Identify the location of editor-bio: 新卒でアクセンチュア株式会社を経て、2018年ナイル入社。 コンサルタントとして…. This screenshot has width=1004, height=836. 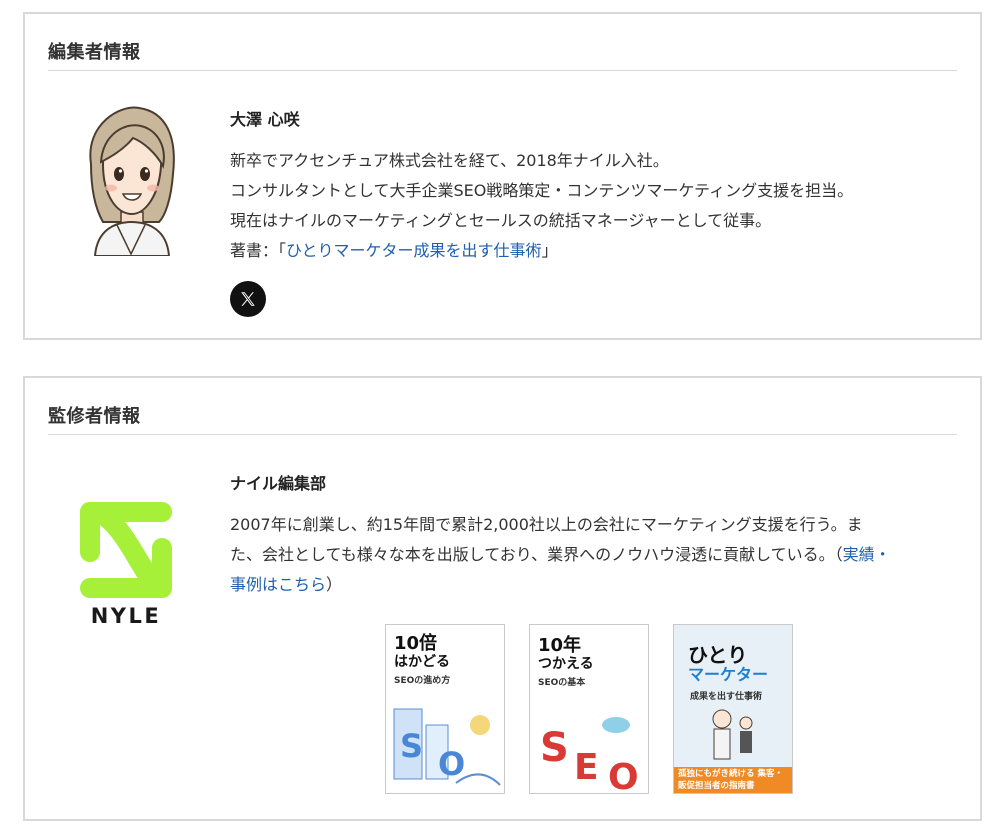
(592, 206).